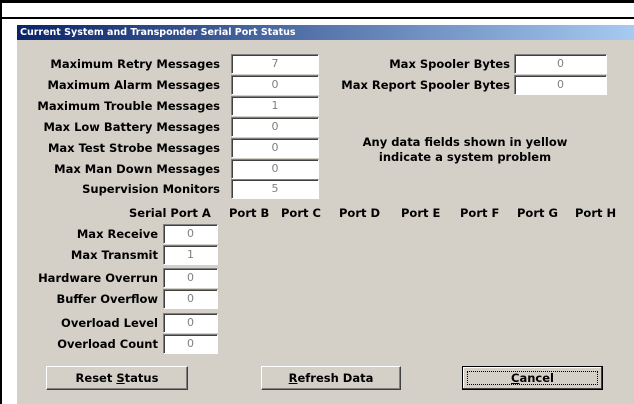  Describe the element at coordinates (190, 278) in the screenshot. I see `field-hardware-overrun: 0` at that location.